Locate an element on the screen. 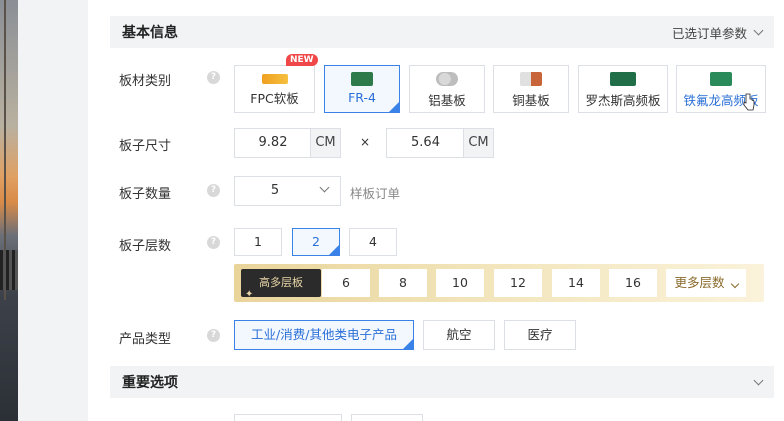 This screenshot has width=784, height=421. section-title: 重要选项 is located at coordinates (150, 383).